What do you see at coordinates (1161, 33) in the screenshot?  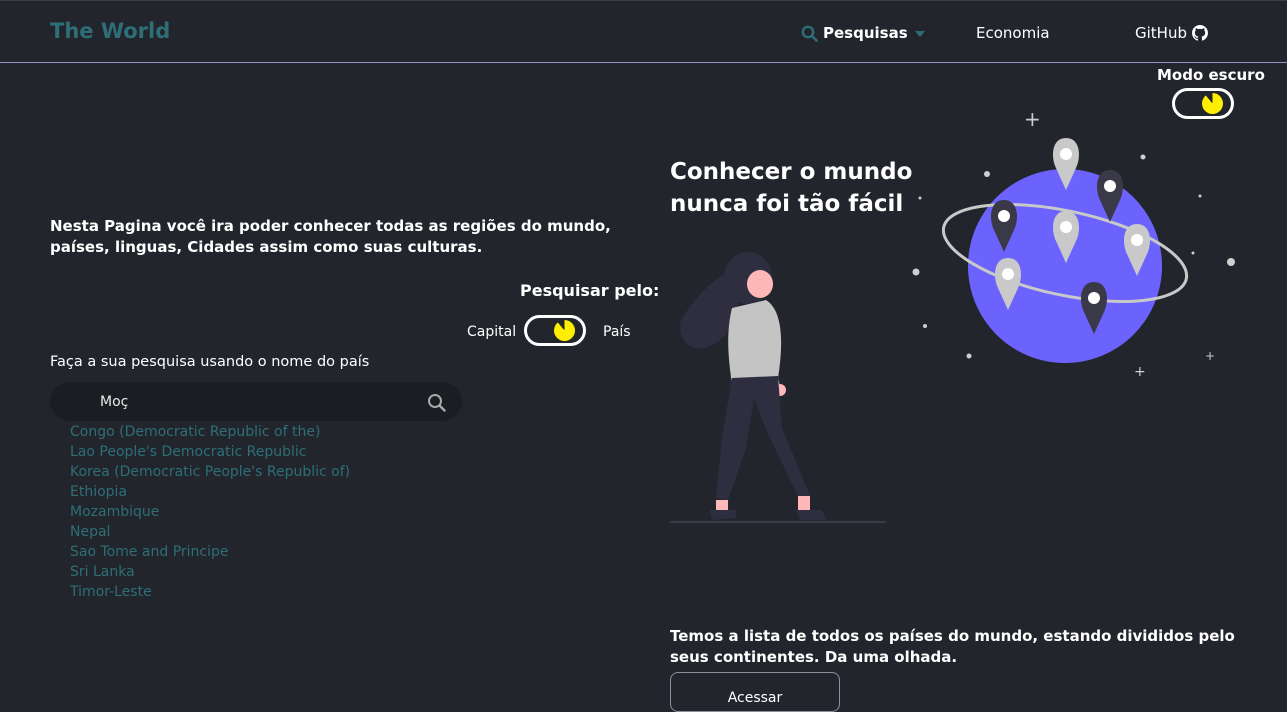 I see `nav-github-label: GitHub` at bounding box center [1161, 33].